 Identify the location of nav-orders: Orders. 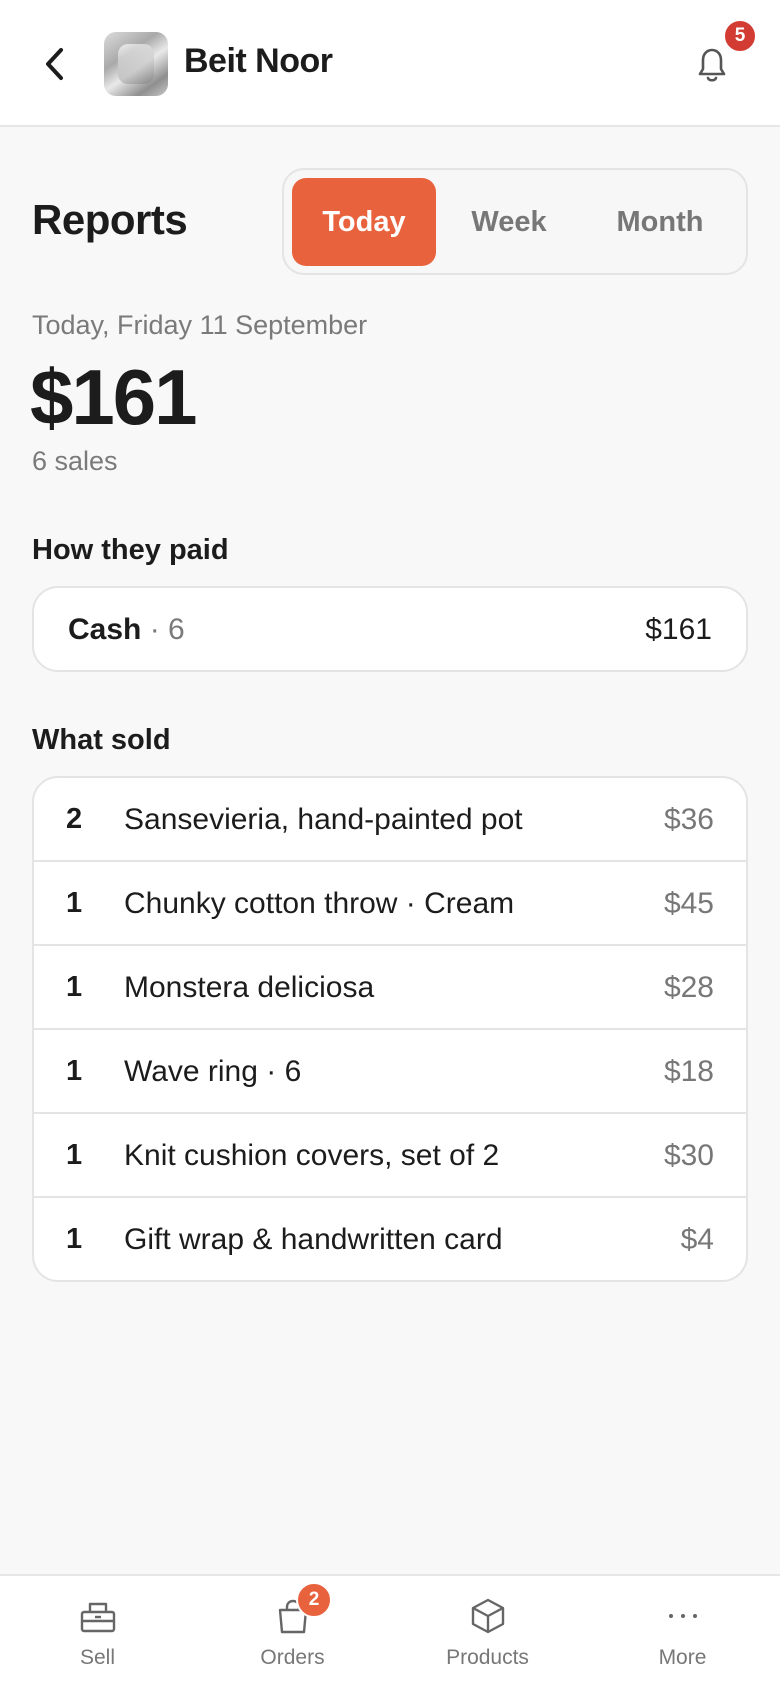
(292, 1632).